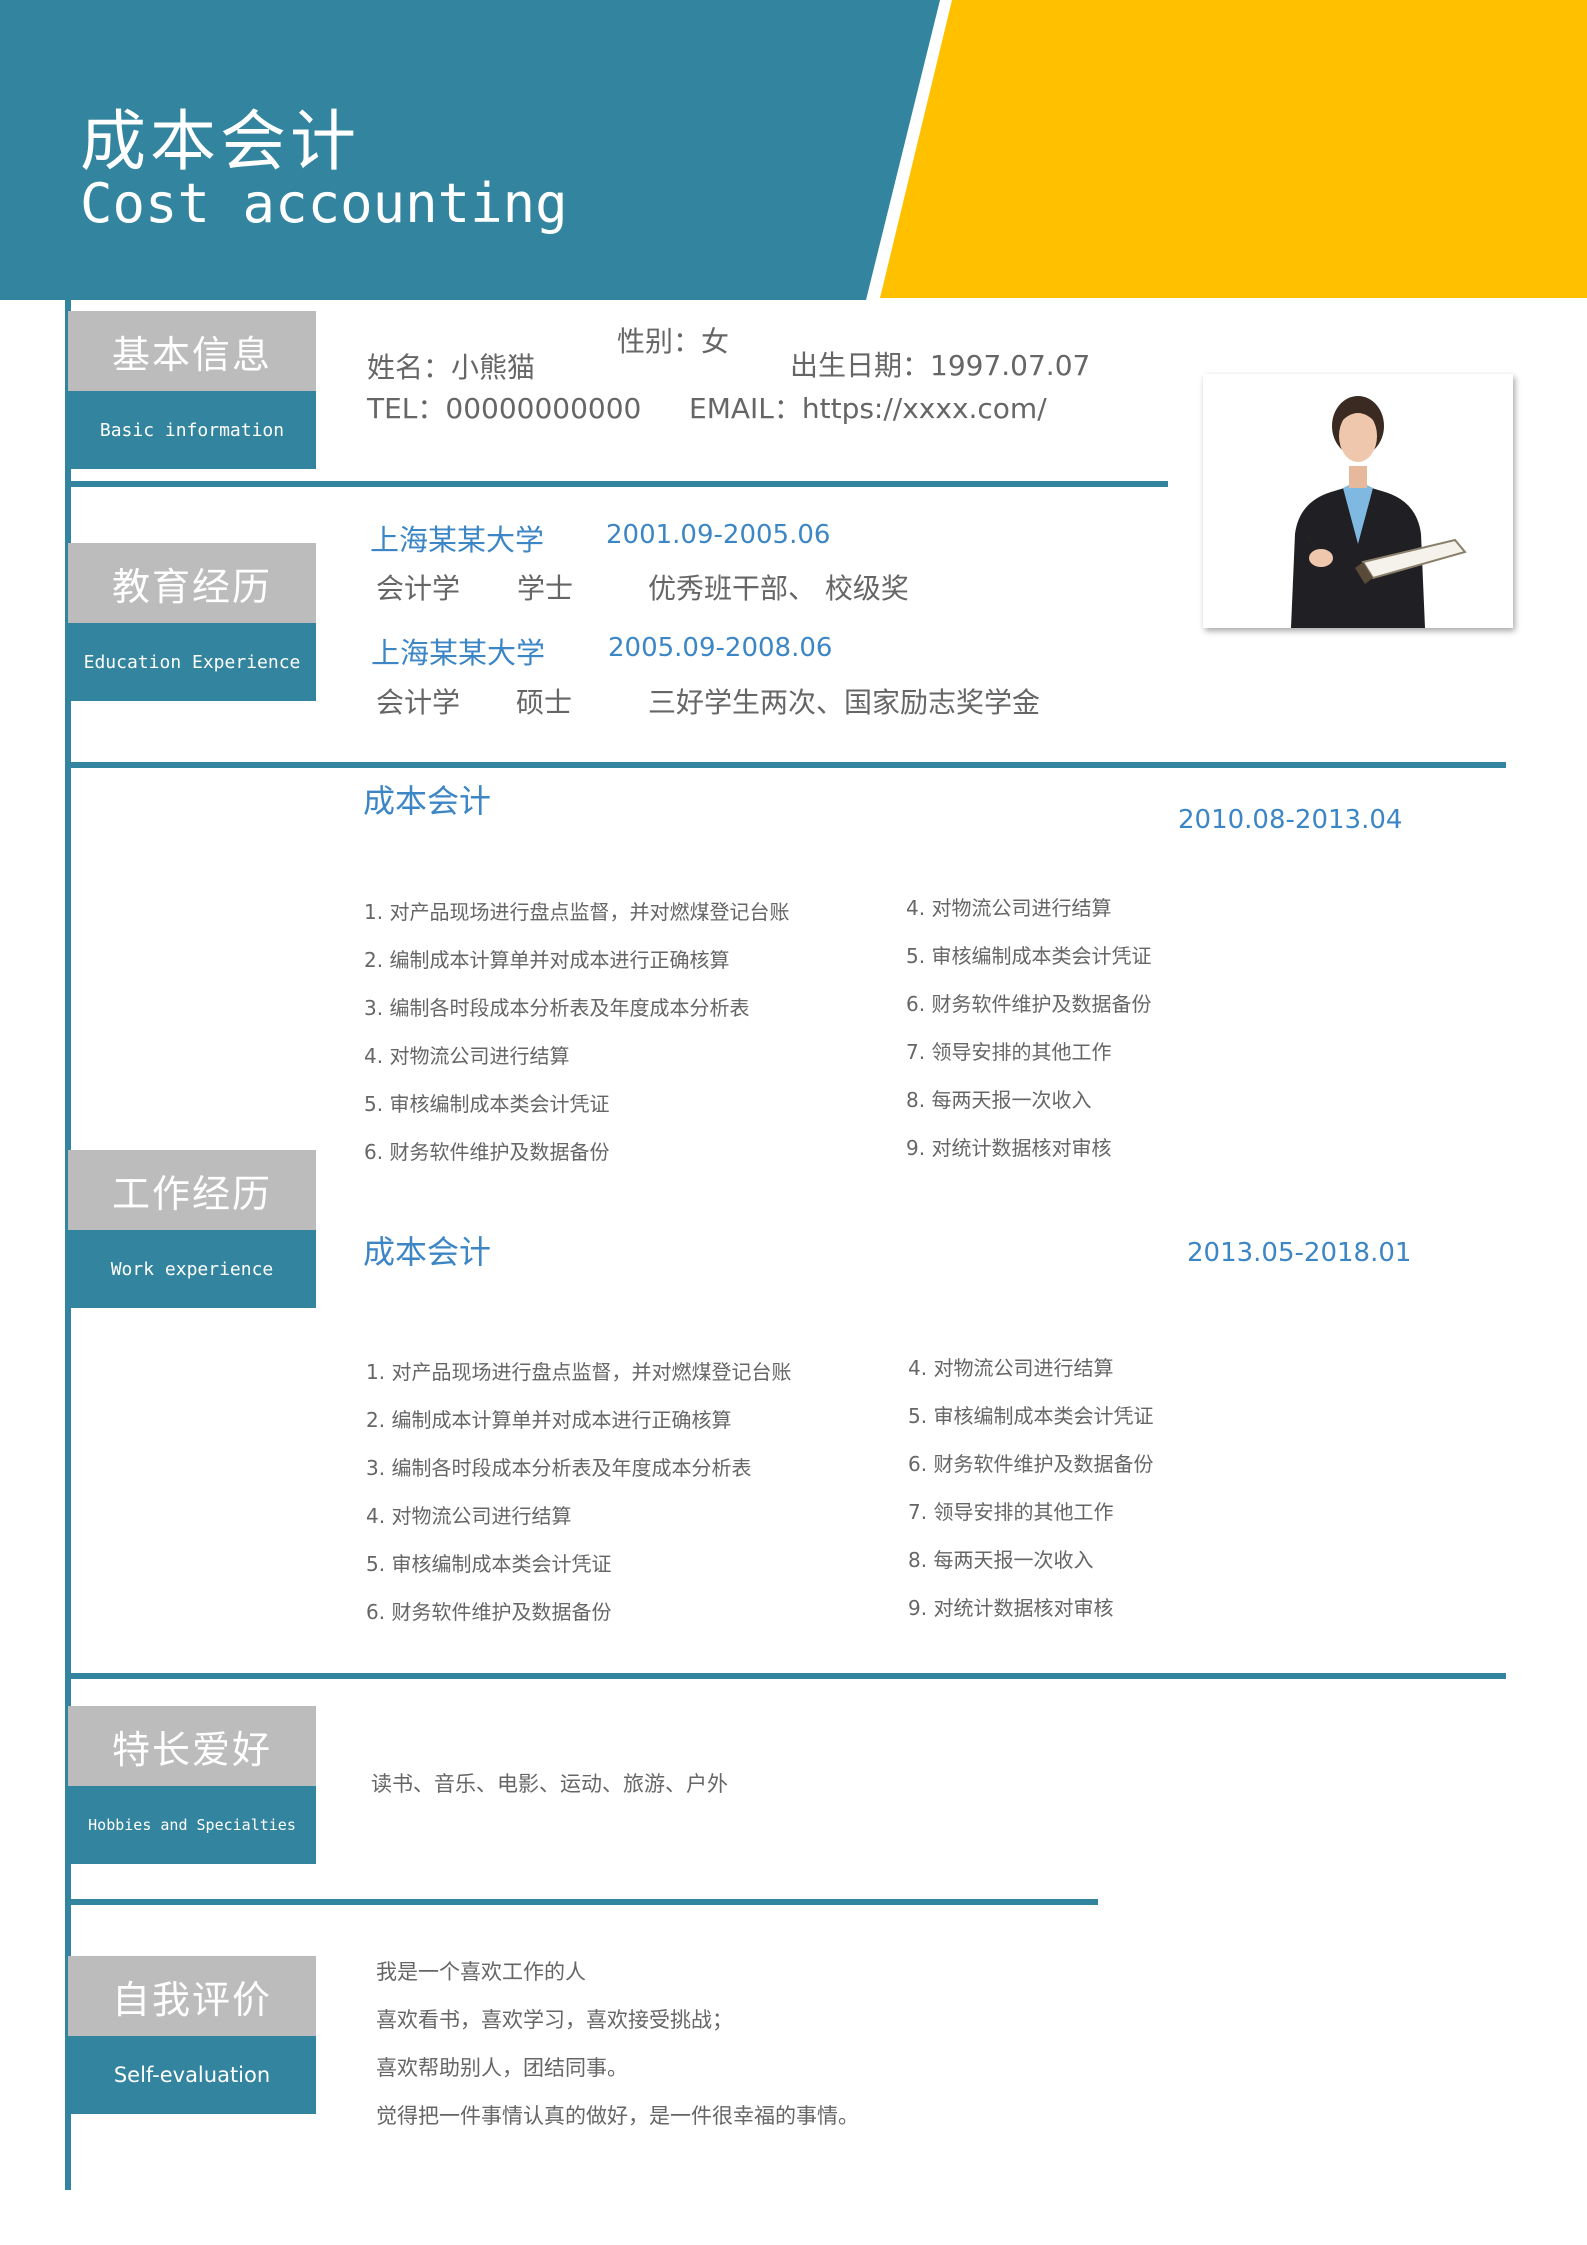 Image resolution: width=1587 pixels, height=2245 pixels. I want to click on work-1-title: 成本会计, so click(427, 801).